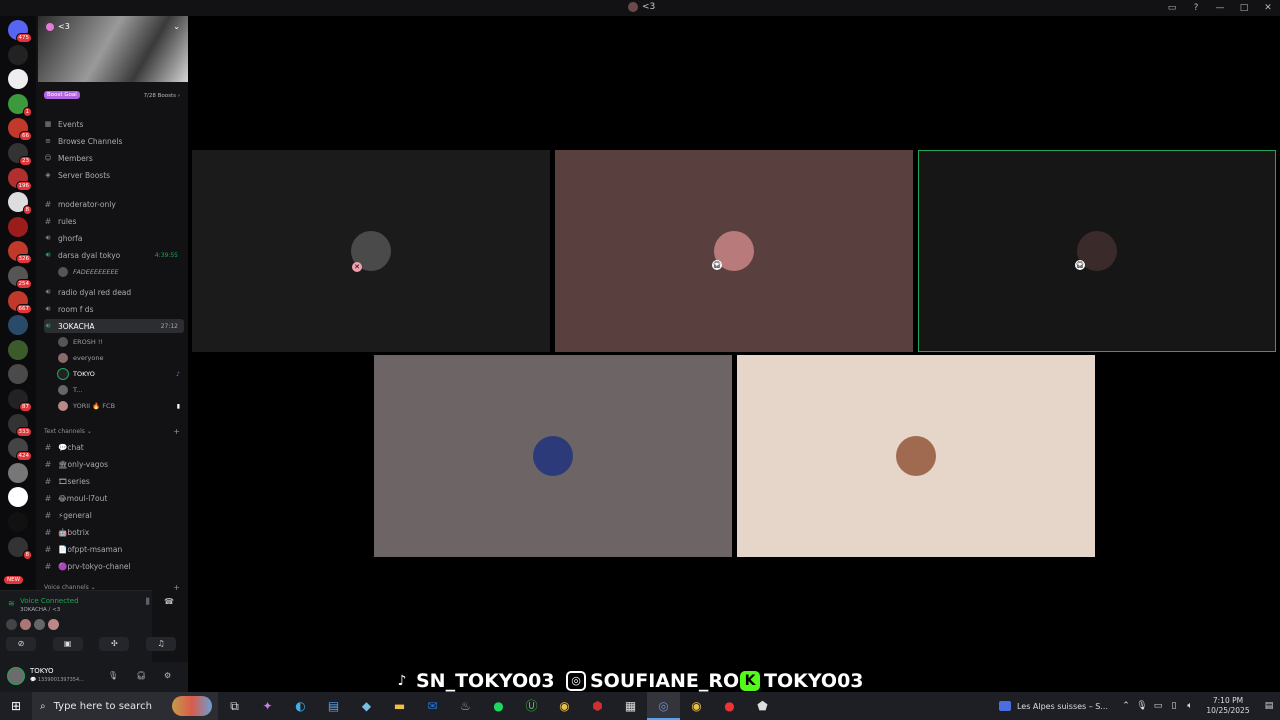 Image resolution: width=1280 pixels, height=720 pixels. I want to click on kick-icon: K, so click(750, 681).